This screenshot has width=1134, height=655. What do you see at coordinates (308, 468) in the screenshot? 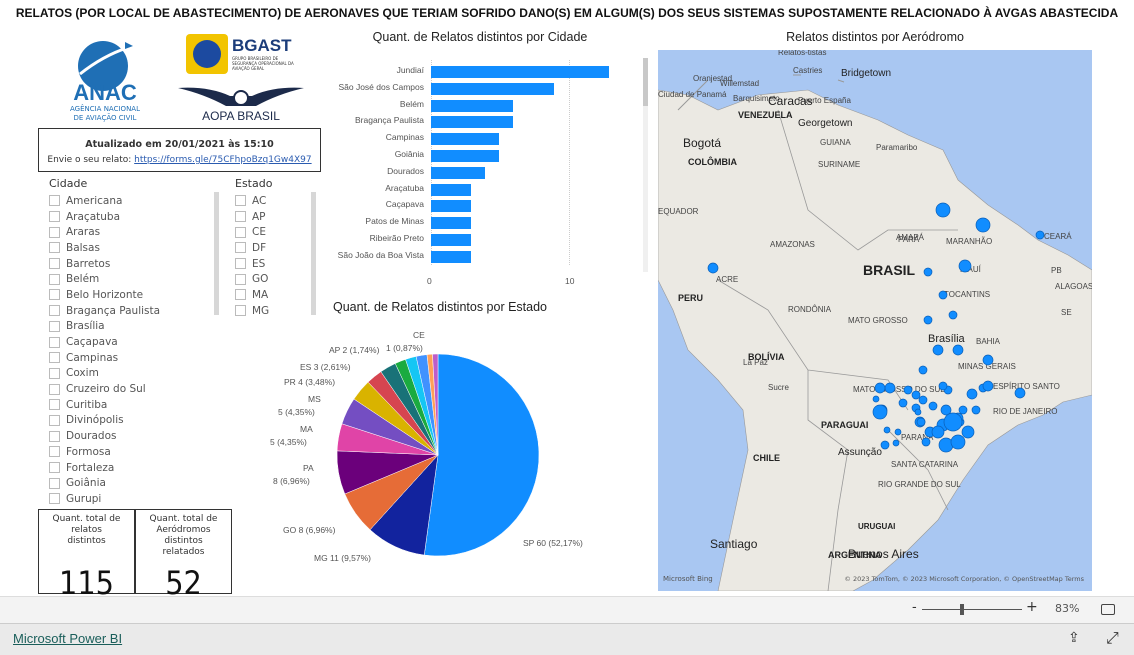
I see `pie-data-label: PA` at bounding box center [308, 468].